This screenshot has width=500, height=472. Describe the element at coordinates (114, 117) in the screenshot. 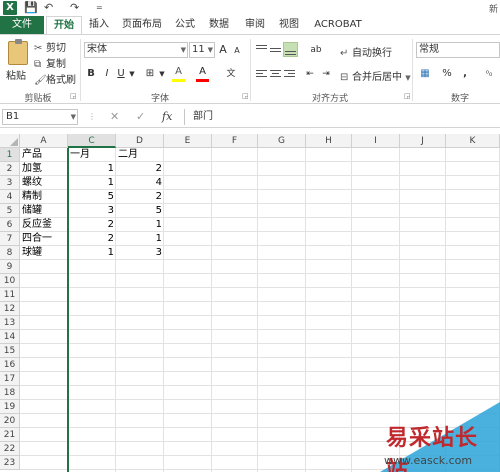

I see `cancel-icon: ✕` at that location.